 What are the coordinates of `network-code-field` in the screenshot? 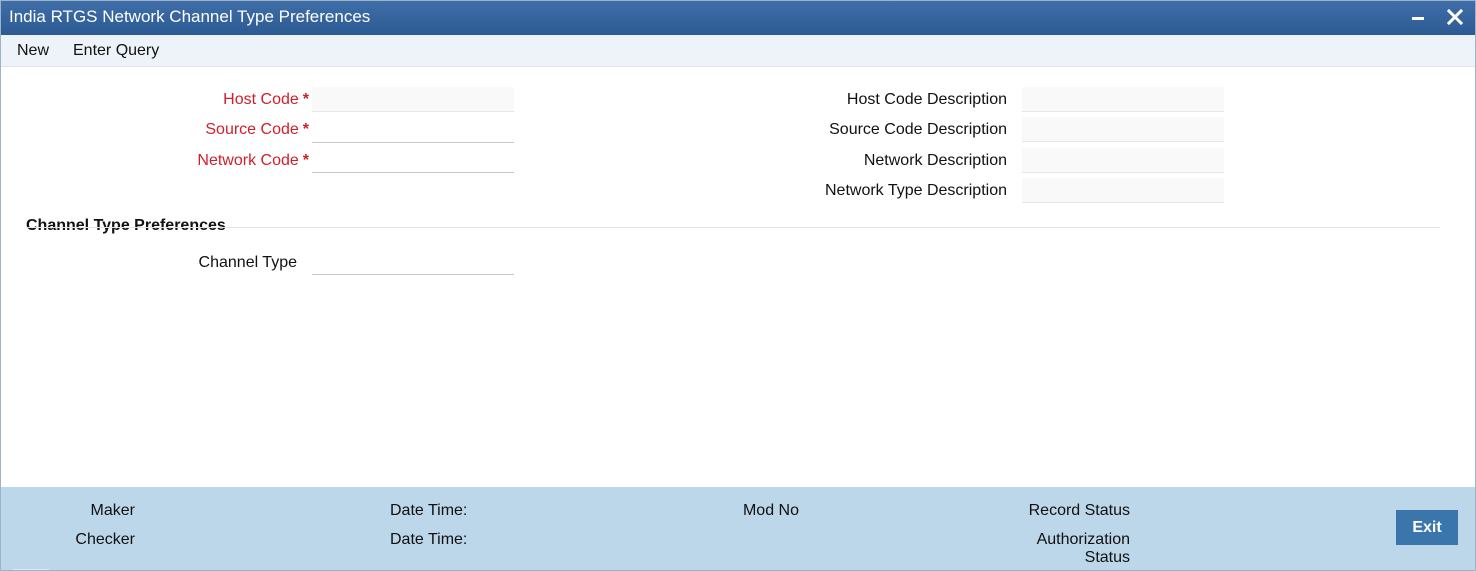 It's located at (413, 160).